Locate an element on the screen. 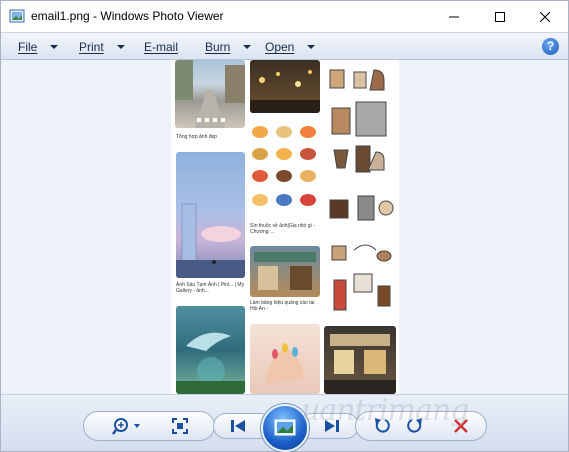 This screenshot has height=452, width=569. left-toolbar-group is located at coordinates (149, 426).